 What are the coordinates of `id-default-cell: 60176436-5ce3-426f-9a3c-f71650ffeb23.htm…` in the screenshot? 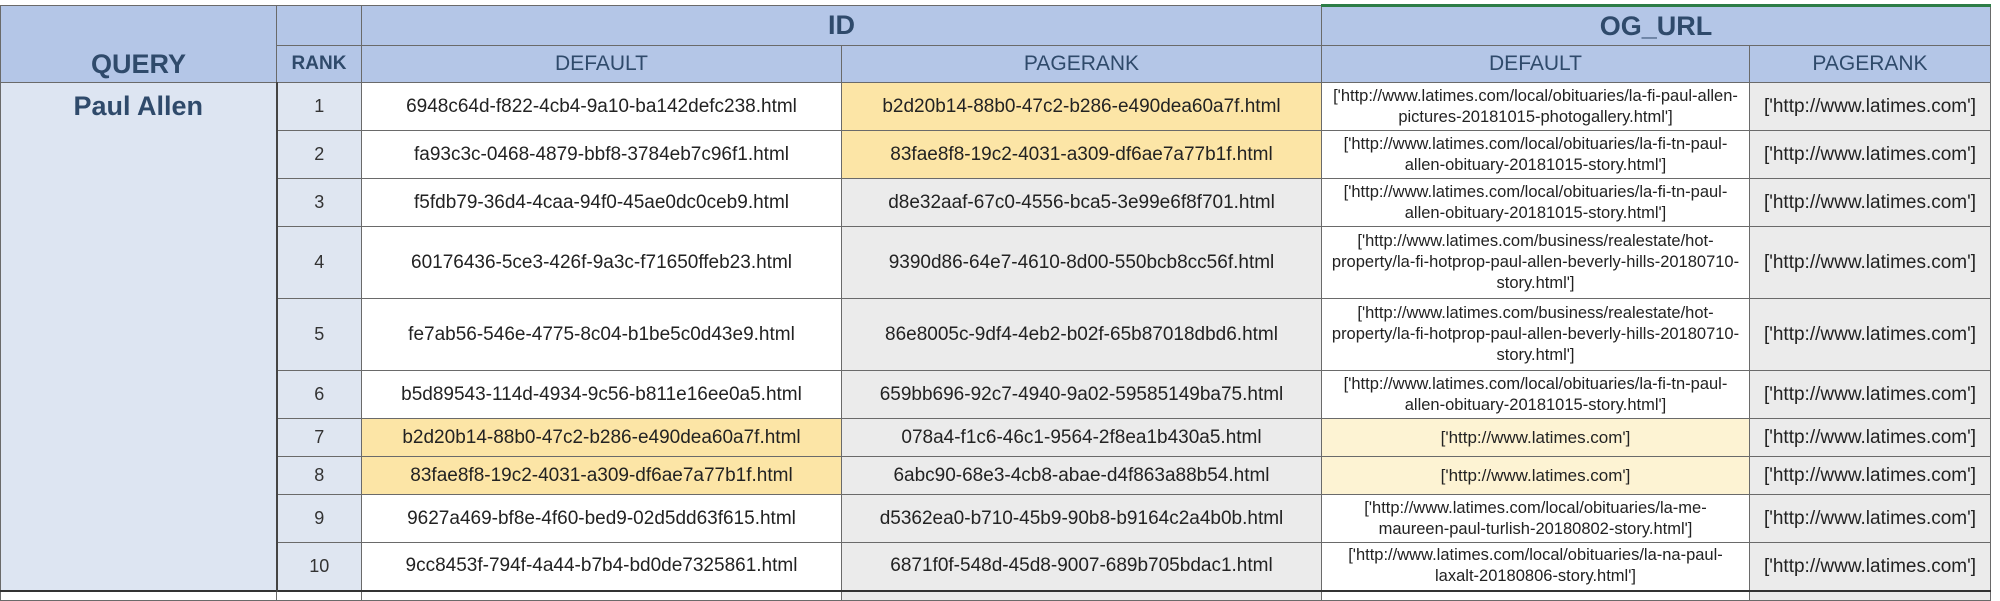 It's located at (601, 262).